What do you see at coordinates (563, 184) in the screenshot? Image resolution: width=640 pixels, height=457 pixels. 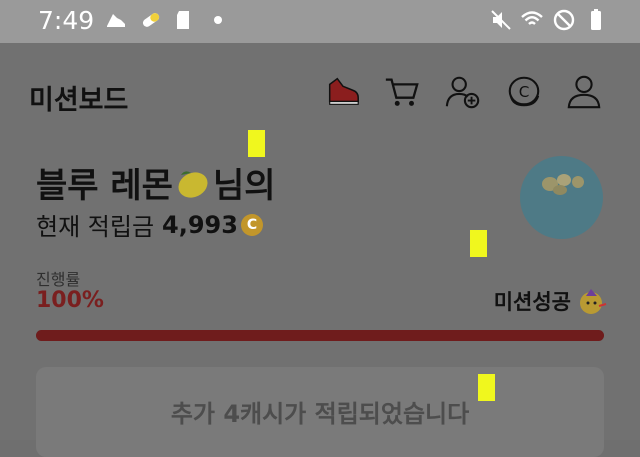 I see `avatar-image` at bounding box center [563, 184].